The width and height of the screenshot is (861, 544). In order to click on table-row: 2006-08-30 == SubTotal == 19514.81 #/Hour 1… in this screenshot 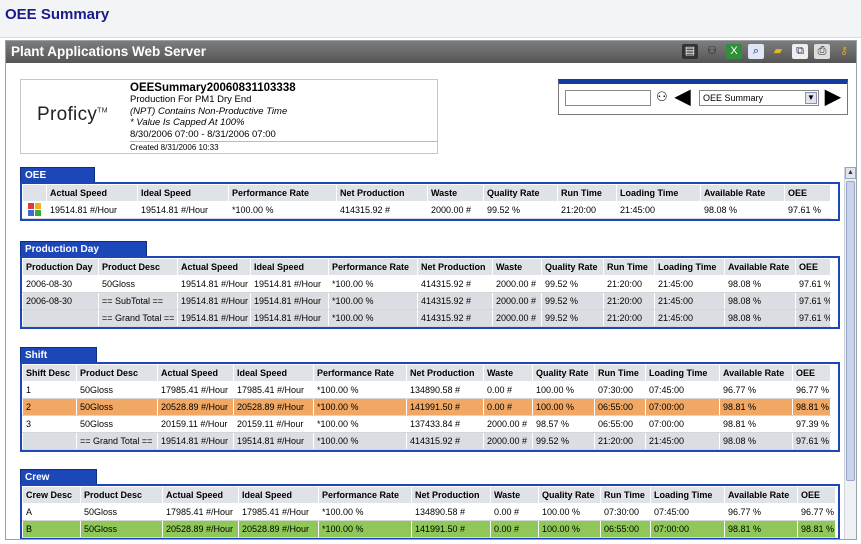, I will do `click(426, 301)`.